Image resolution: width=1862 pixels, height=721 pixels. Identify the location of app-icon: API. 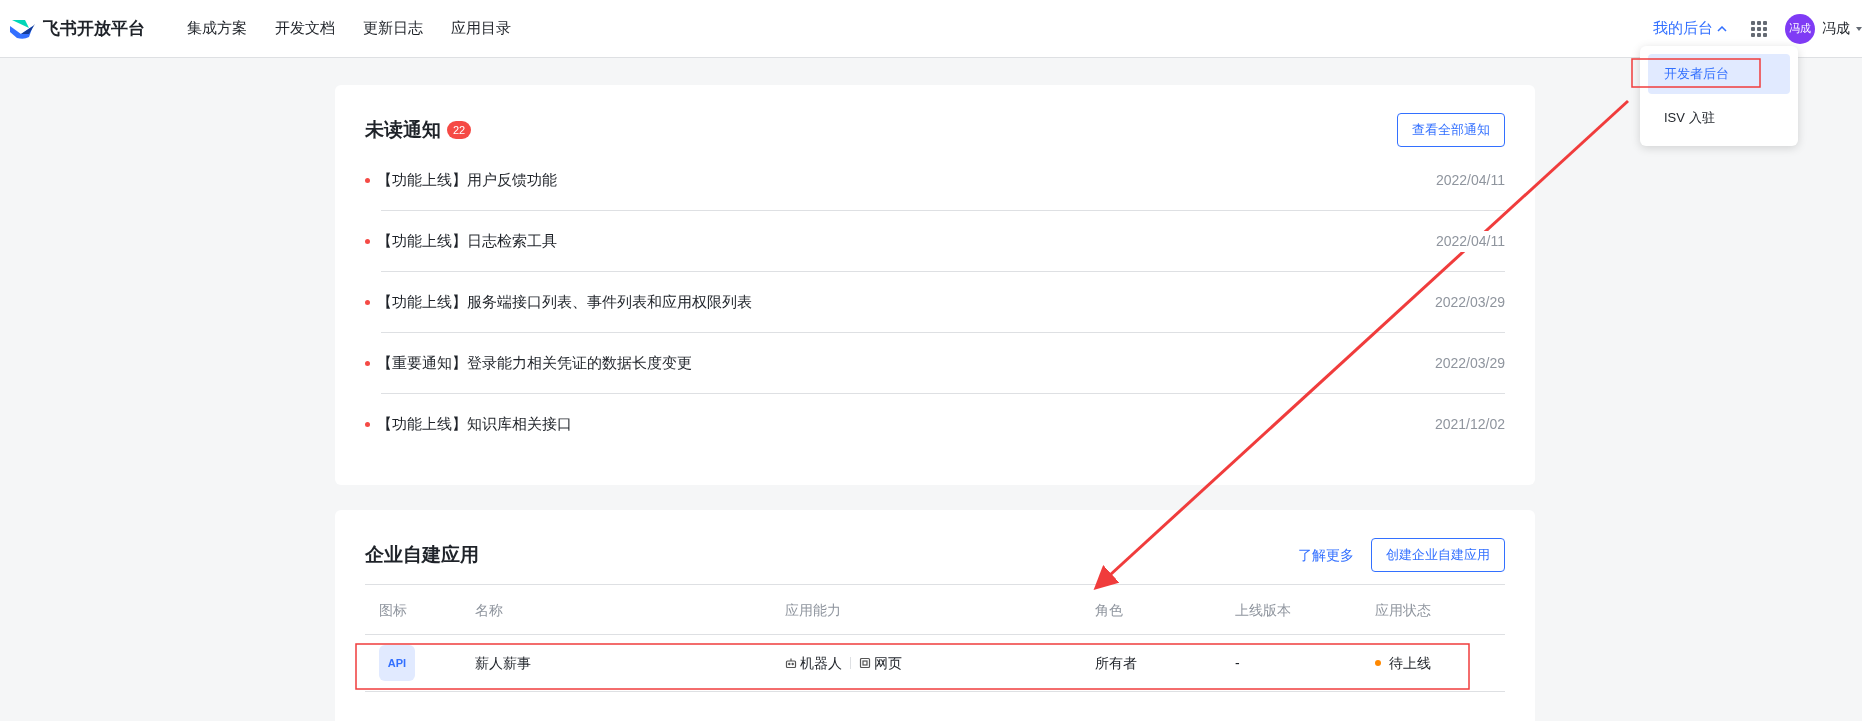
(397, 663).